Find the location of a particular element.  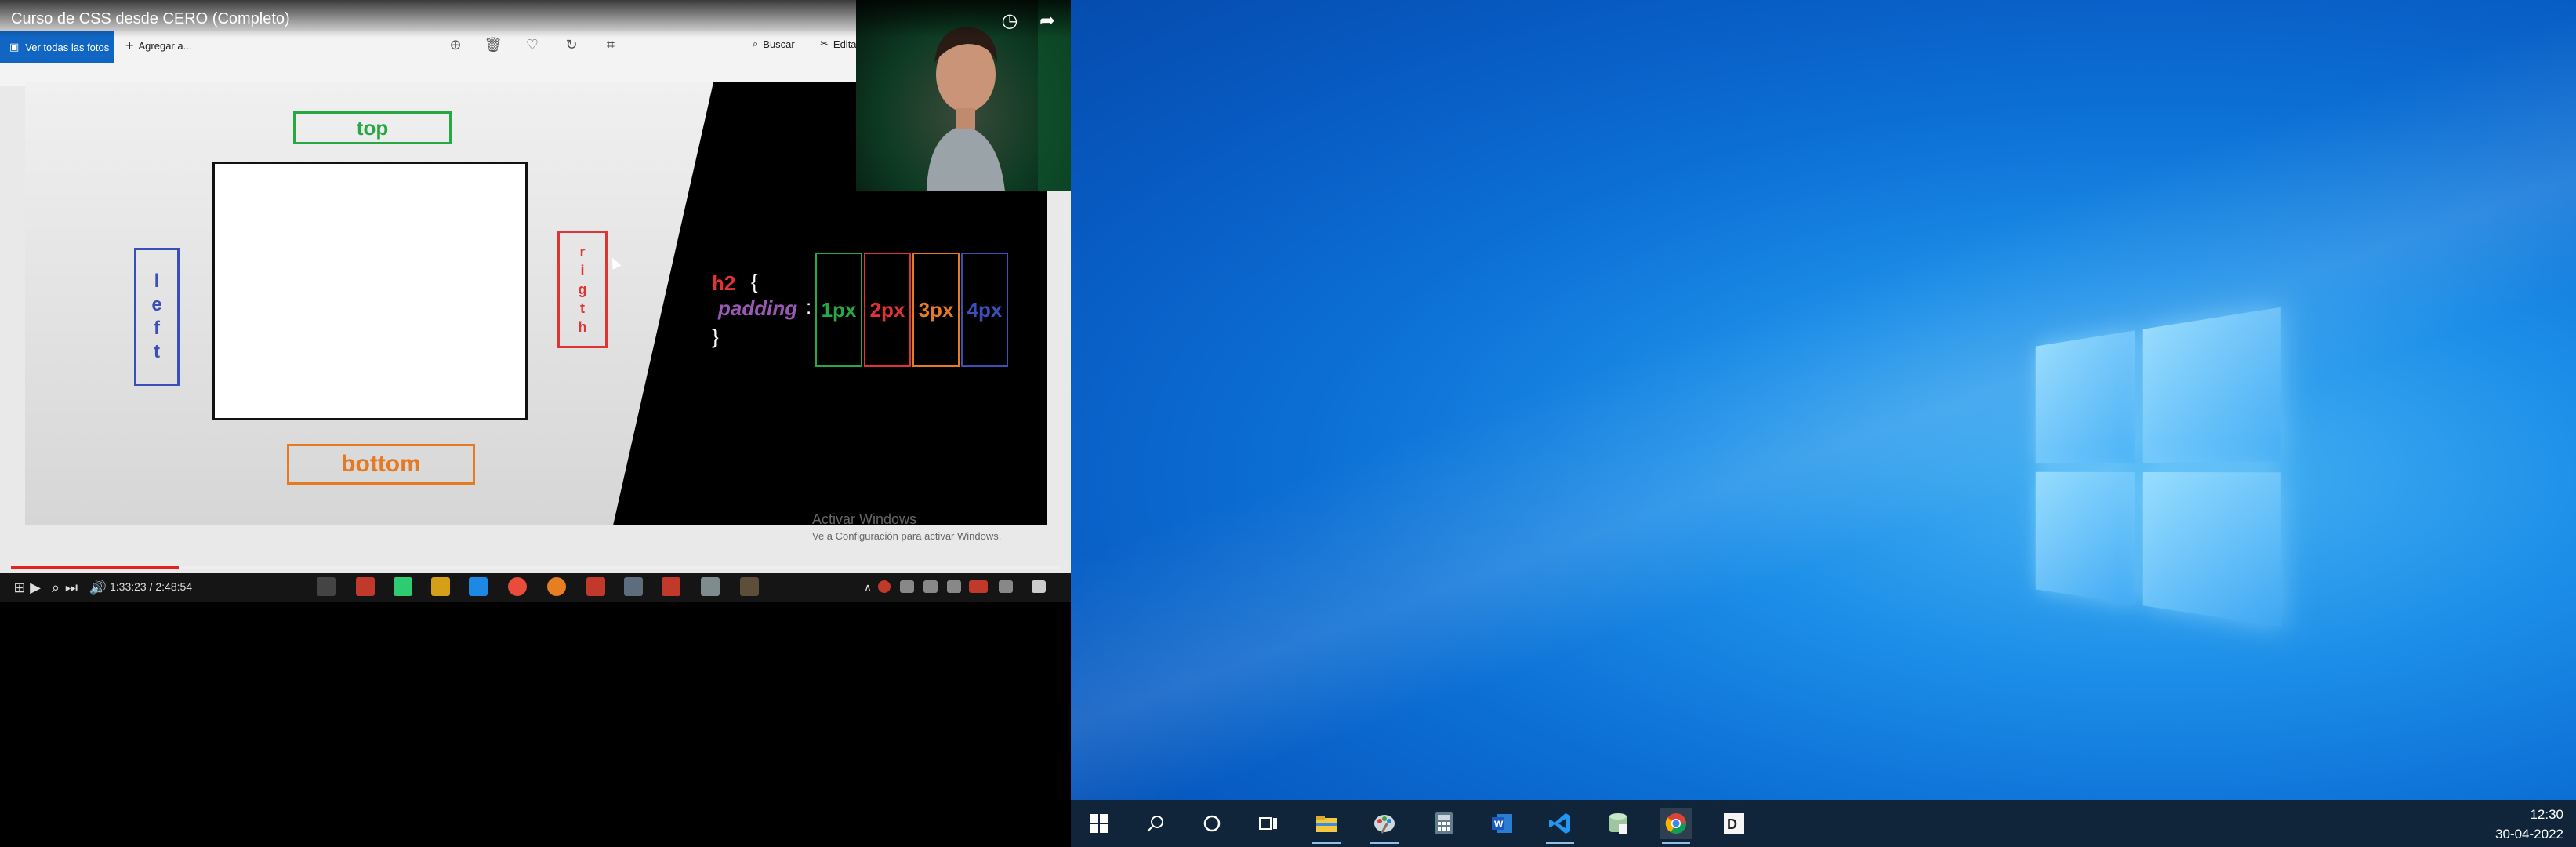

player-controls: ⊞ ▶ ⌕ ⏭ 🔊 1:33:23 / 2:48:54 ∧ is located at coordinates (536, 587).